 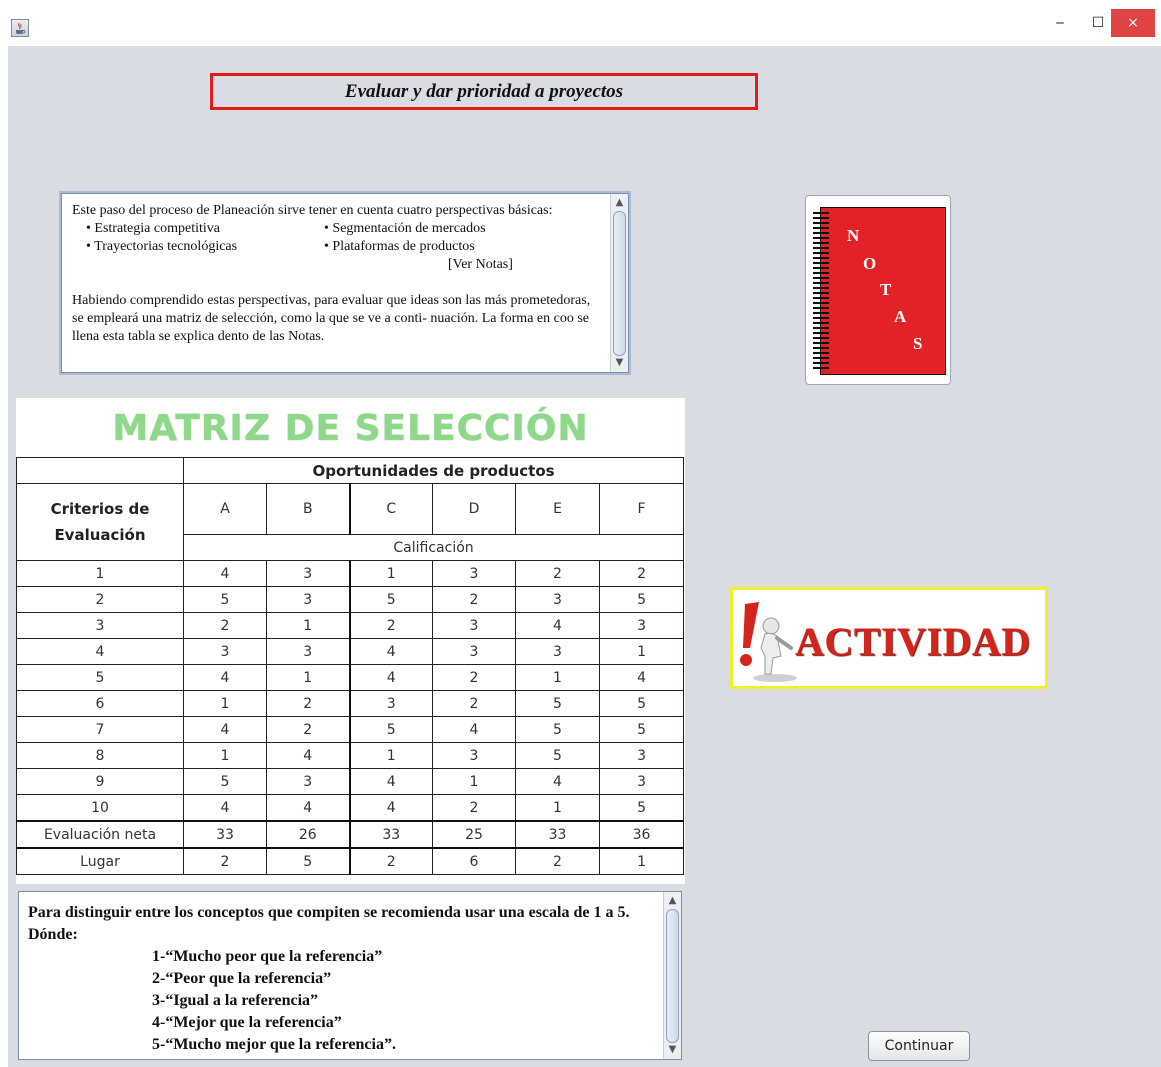 I want to click on rank-cell: 6, so click(x=474, y=861).